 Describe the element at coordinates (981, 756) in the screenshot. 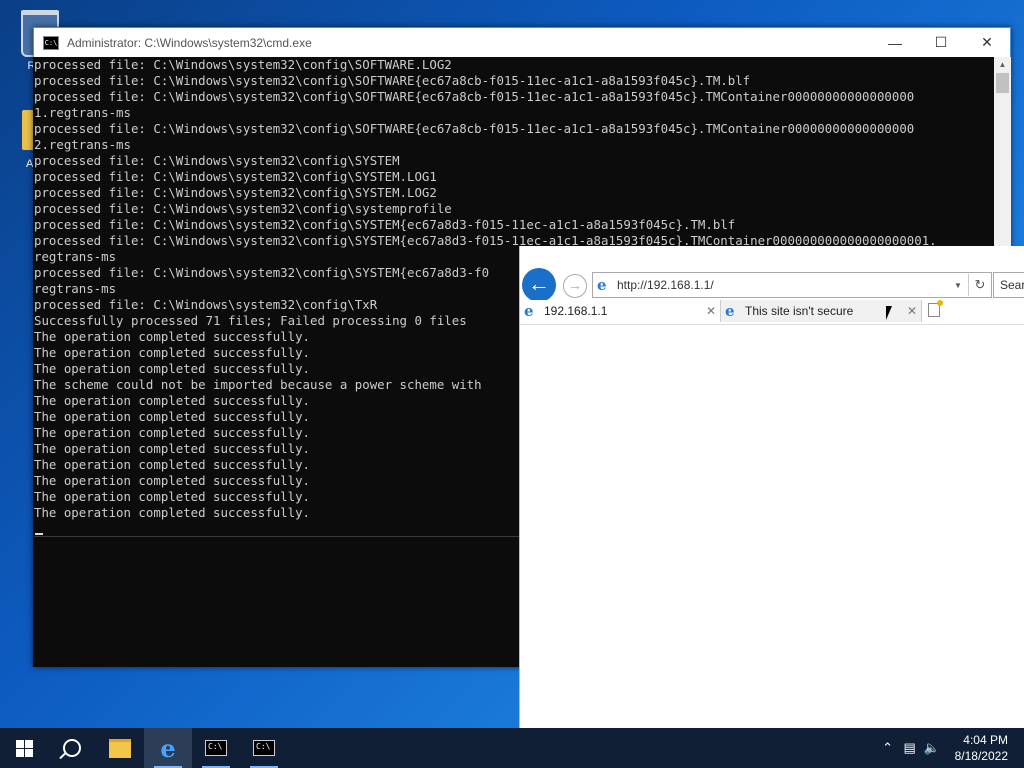

I see `clock-date: 8/18/2022` at that location.